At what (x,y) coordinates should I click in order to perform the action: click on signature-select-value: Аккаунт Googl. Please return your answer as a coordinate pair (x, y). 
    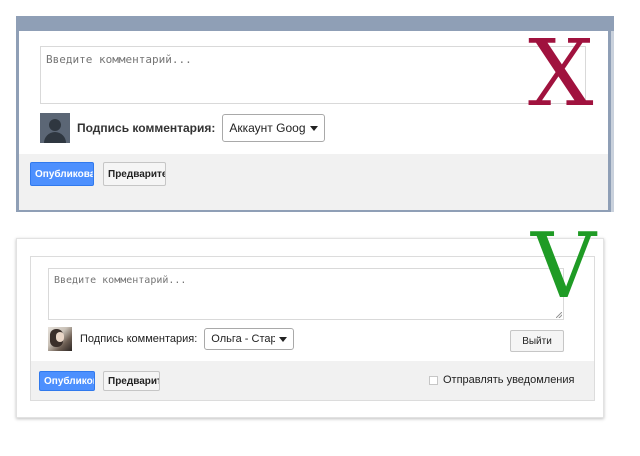
    Looking at the image, I should click on (268, 128).